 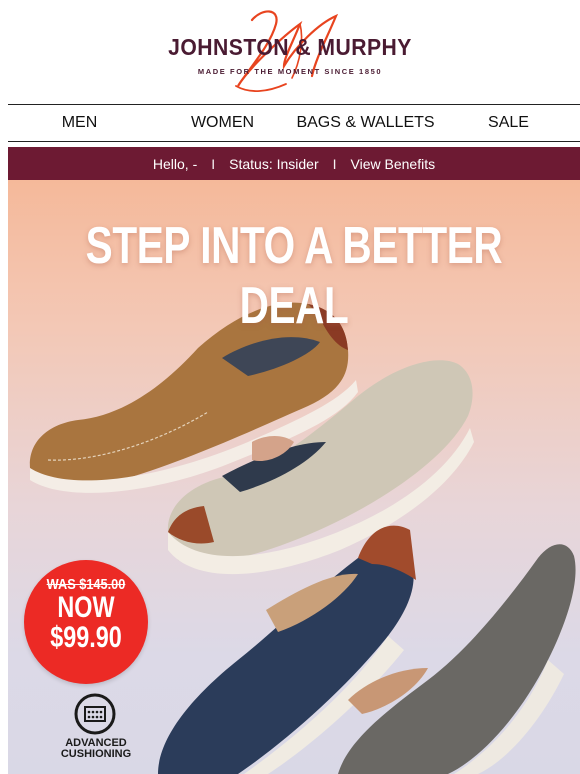 What do you see at coordinates (393, 164) in the screenshot?
I see `view-benefits-link: View Benefits` at bounding box center [393, 164].